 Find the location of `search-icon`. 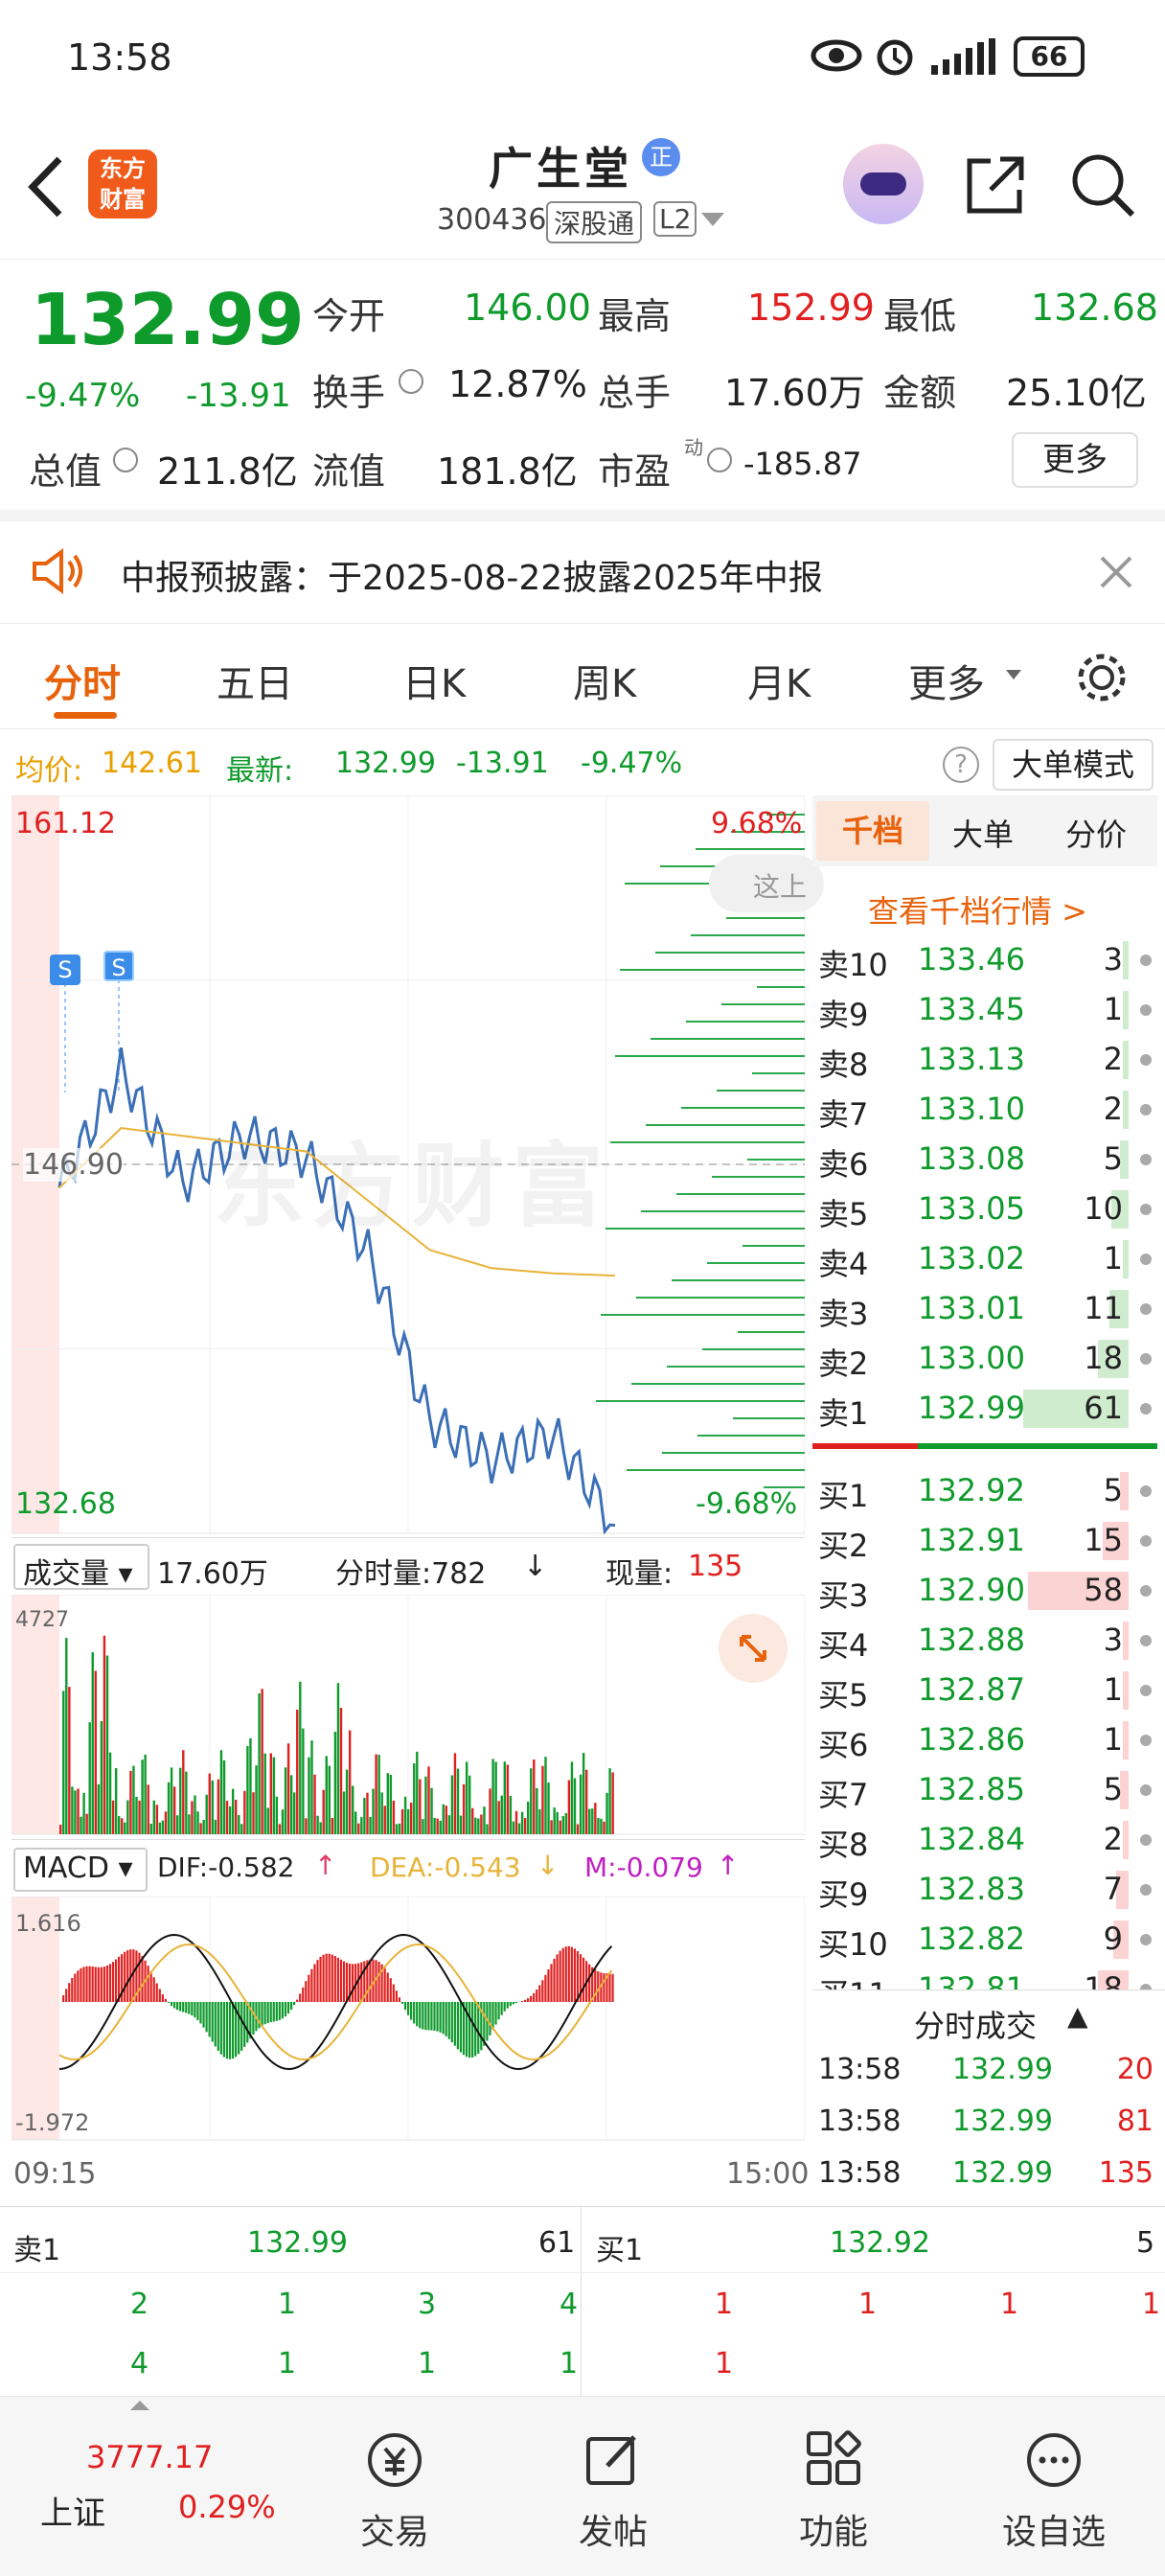

search-icon is located at coordinates (1102, 184).